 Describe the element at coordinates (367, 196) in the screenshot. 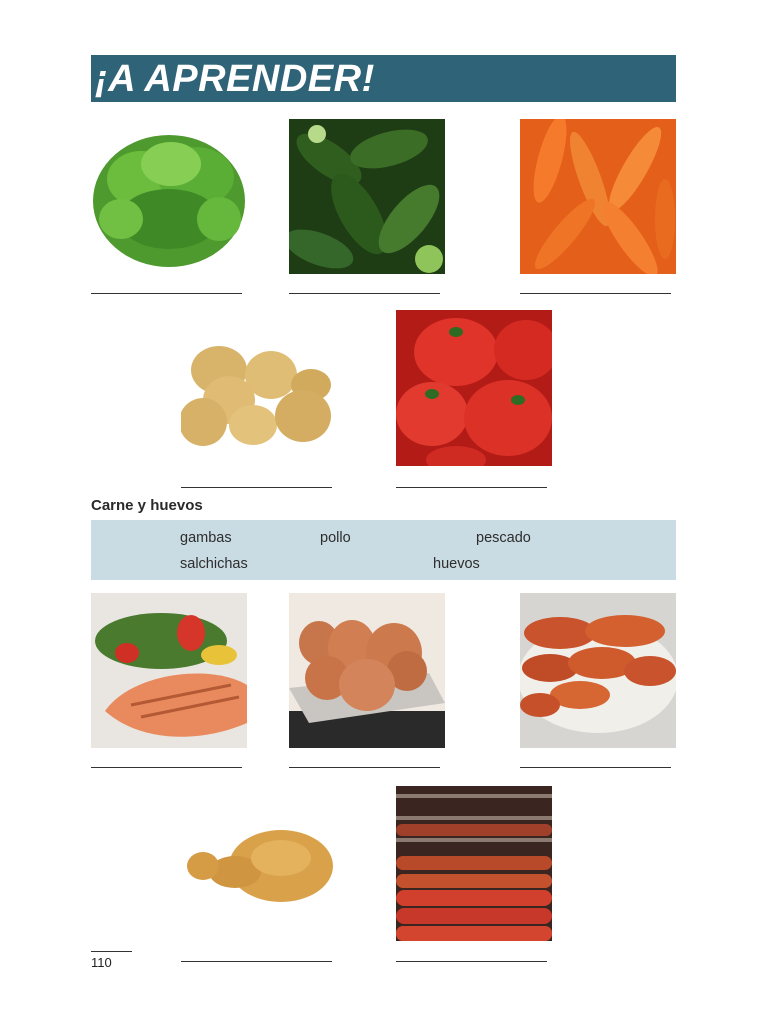

I see `cucumbers-photo` at that location.